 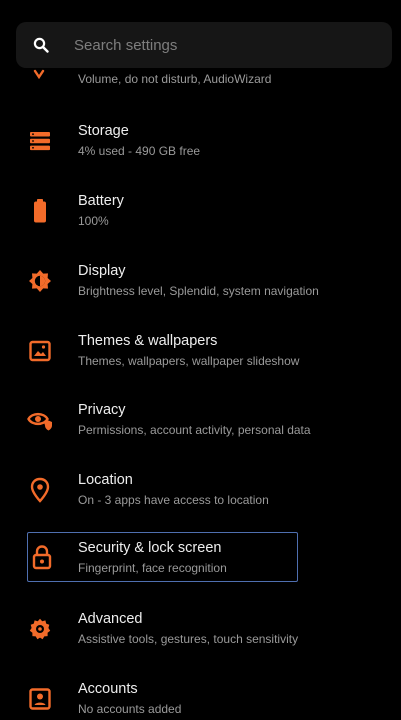 What do you see at coordinates (40, 629) in the screenshot?
I see `gear-icon` at bounding box center [40, 629].